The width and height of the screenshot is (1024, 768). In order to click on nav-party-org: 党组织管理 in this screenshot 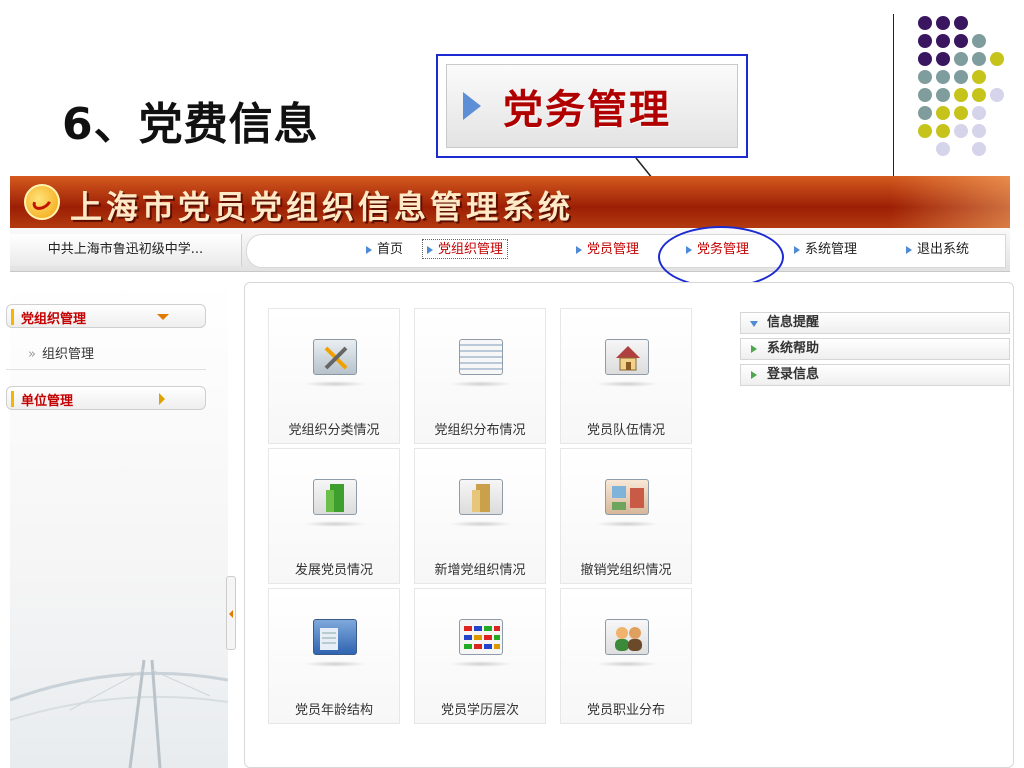, I will do `click(465, 249)`.